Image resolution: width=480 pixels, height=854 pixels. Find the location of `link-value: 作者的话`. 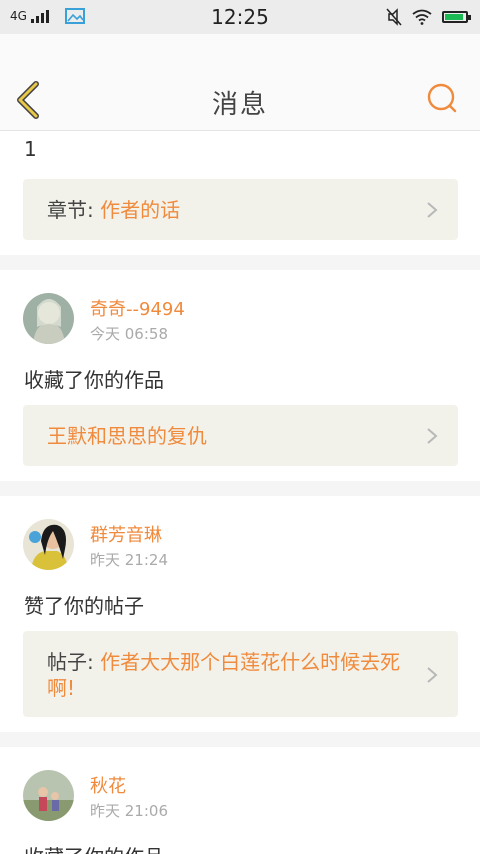

link-value: 作者的话 is located at coordinates (140, 210).